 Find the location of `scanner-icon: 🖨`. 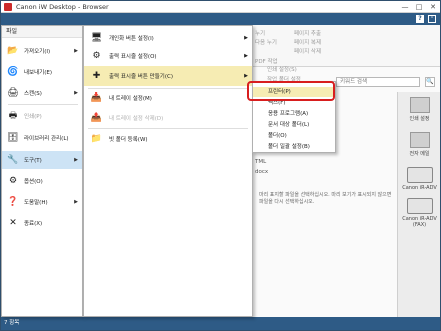

scanner-icon: 🖨 is located at coordinates (13, 93).